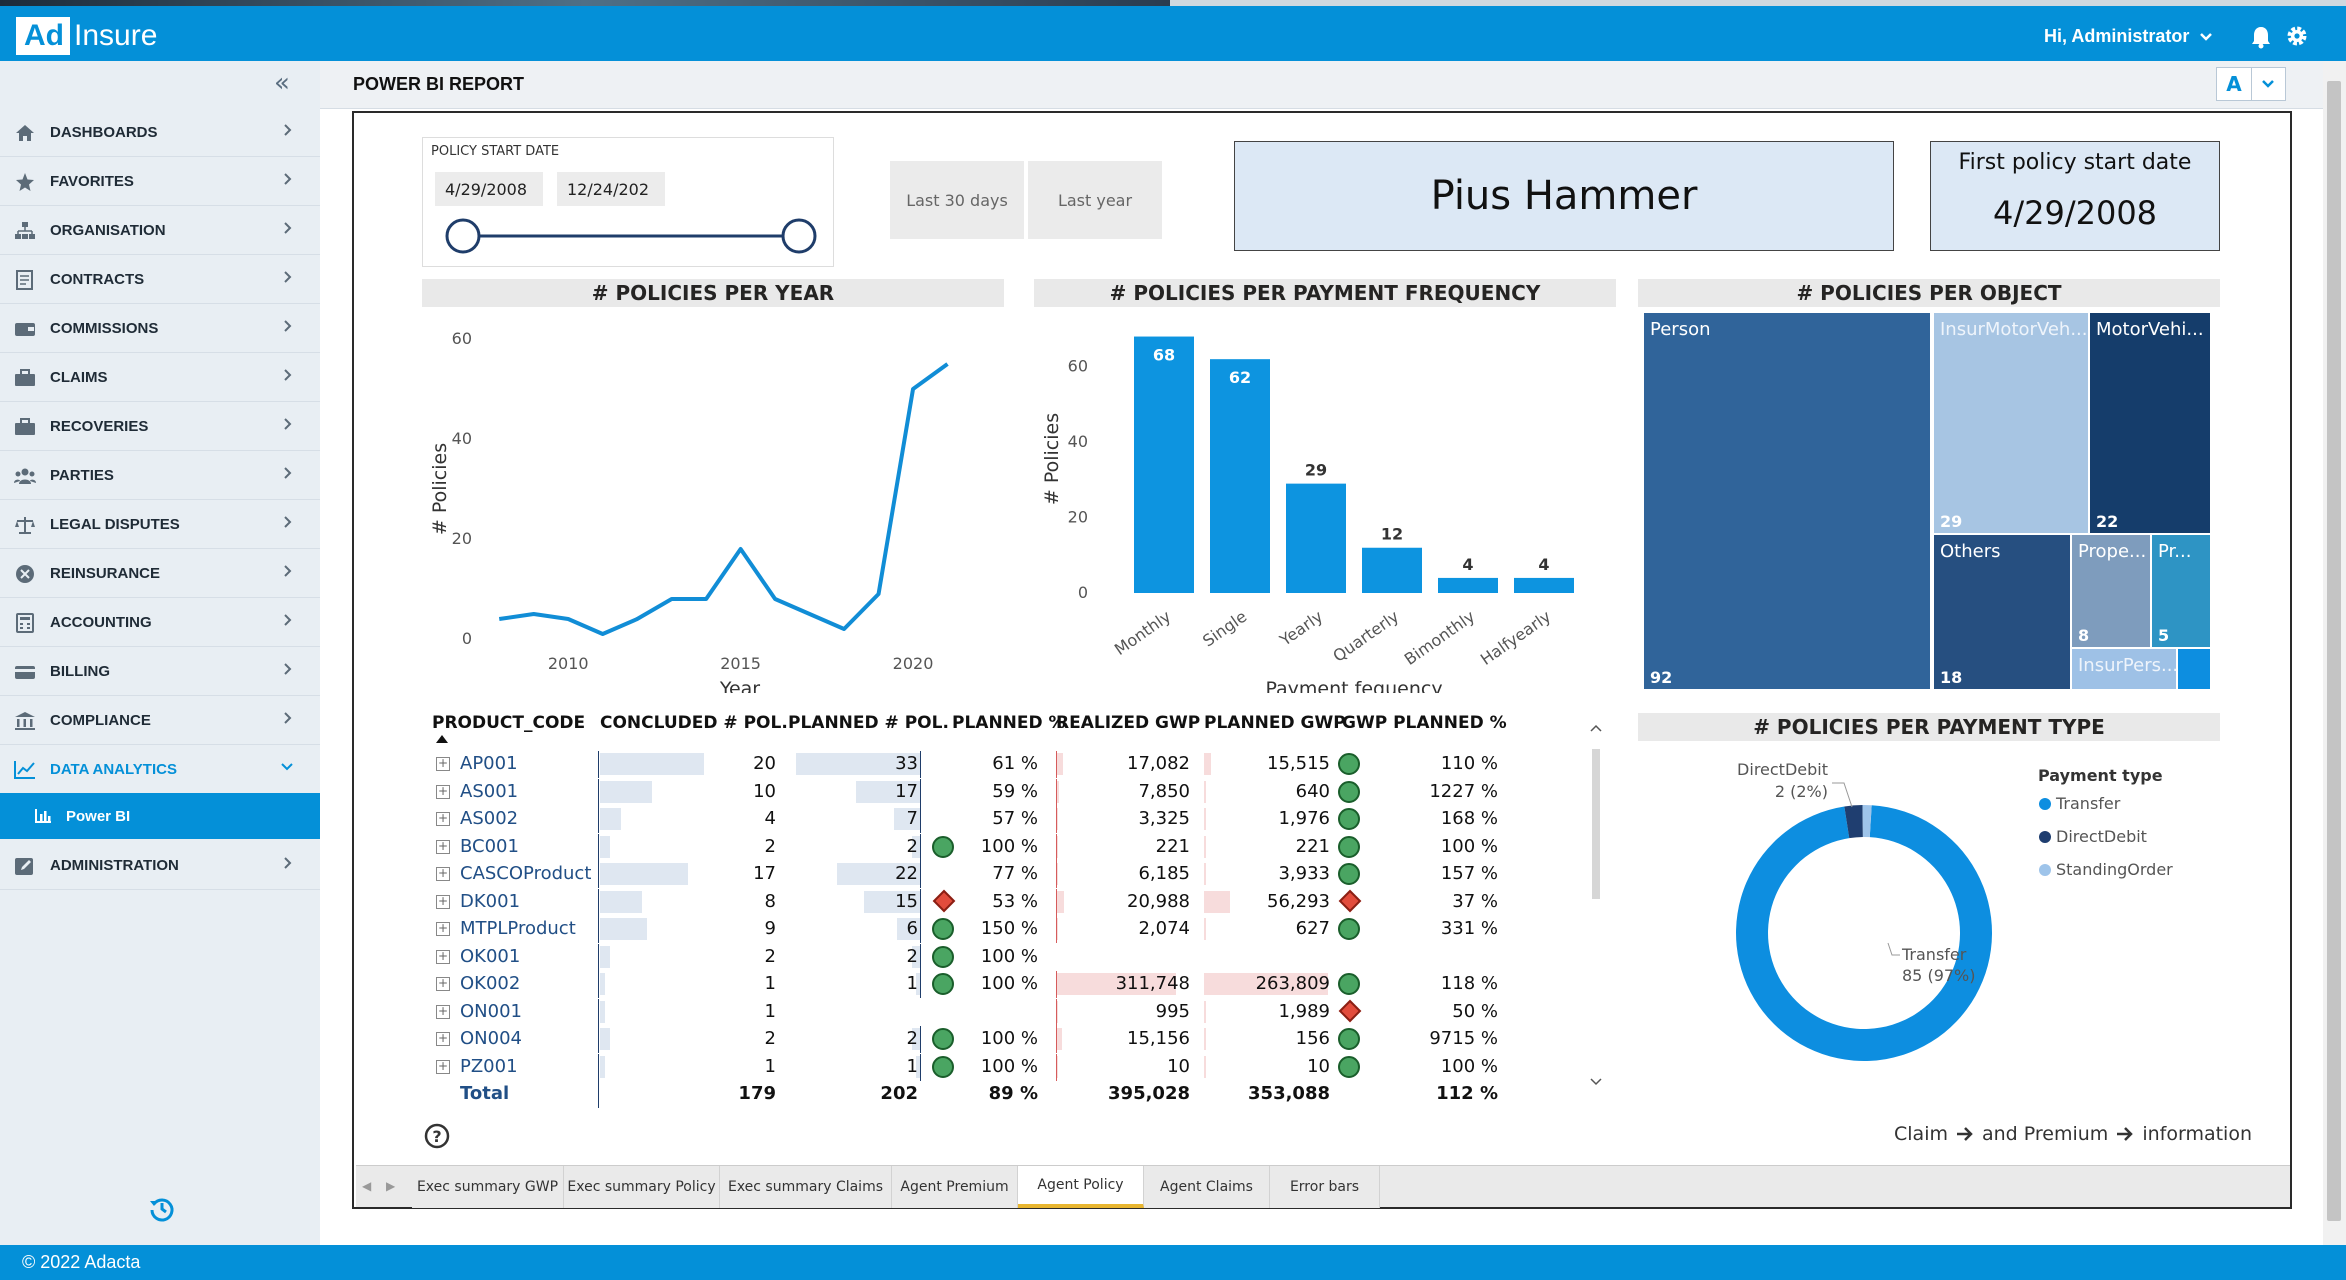  What do you see at coordinates (160, 231) in the screenshot?
I see `sidebar-item-organisation: ORGANISATION` at bounding box center [160, 231].